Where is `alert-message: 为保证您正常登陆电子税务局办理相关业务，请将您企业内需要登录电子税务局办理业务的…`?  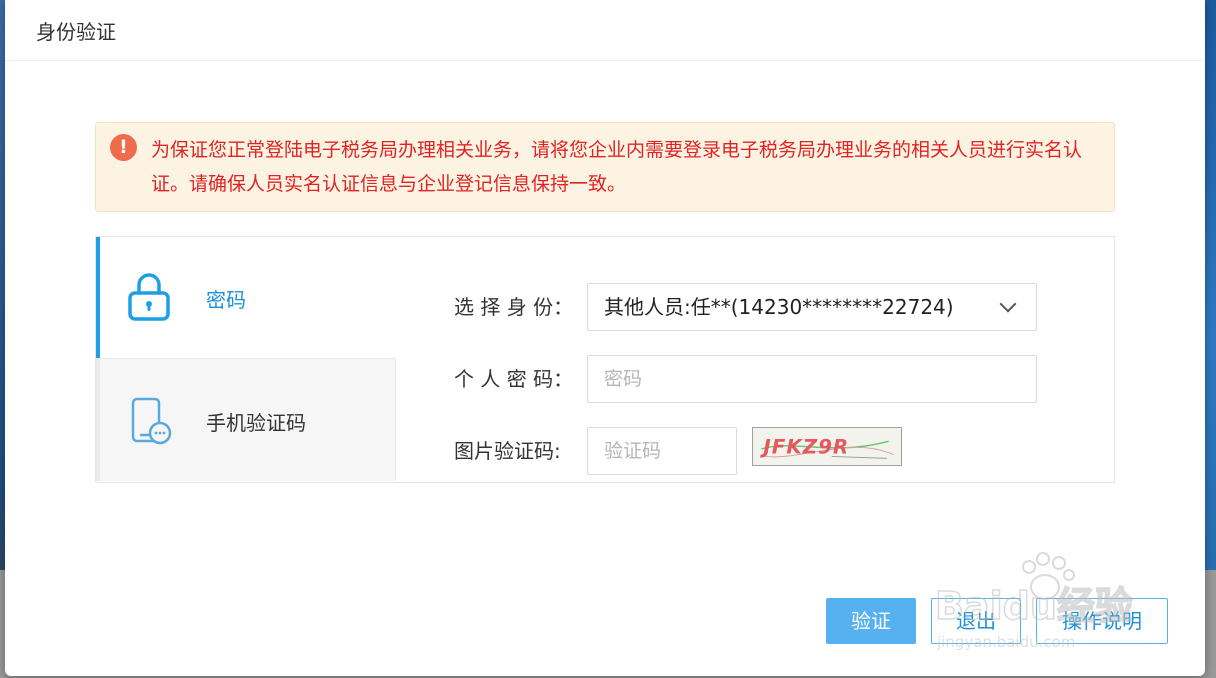 alert-message: 为保证您正常登陆电子税务局办理相关业务，请将您企业内需要登录电子税务局办理业务的… is located at coordinates (617, 167).